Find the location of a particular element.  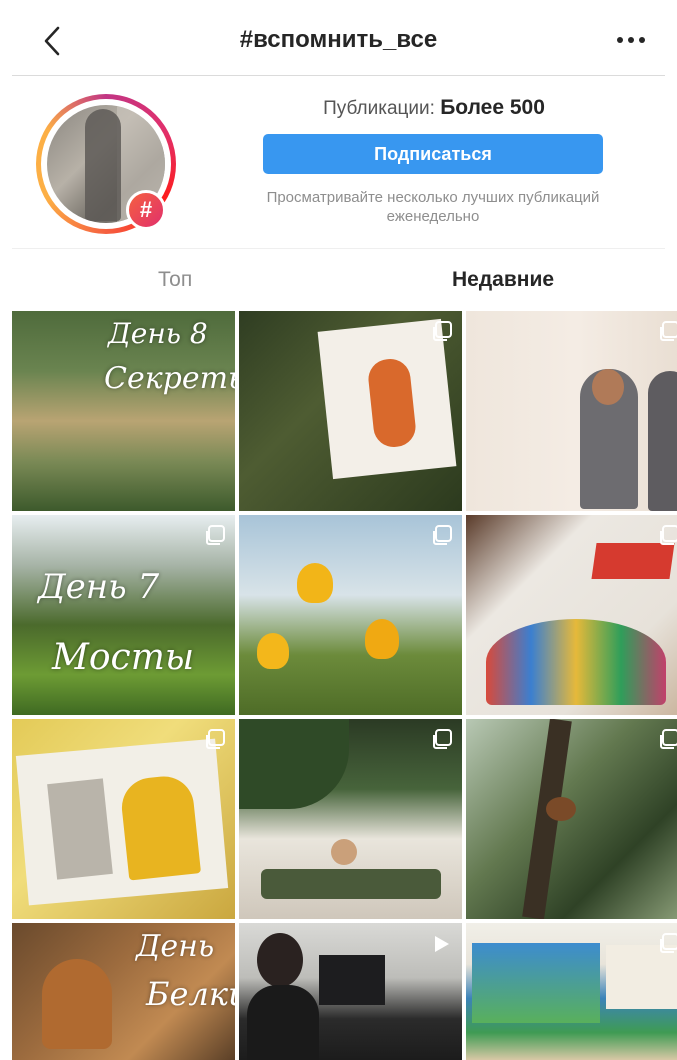

top-bar: #вспомнить_все is located at coordinates (338, 38).